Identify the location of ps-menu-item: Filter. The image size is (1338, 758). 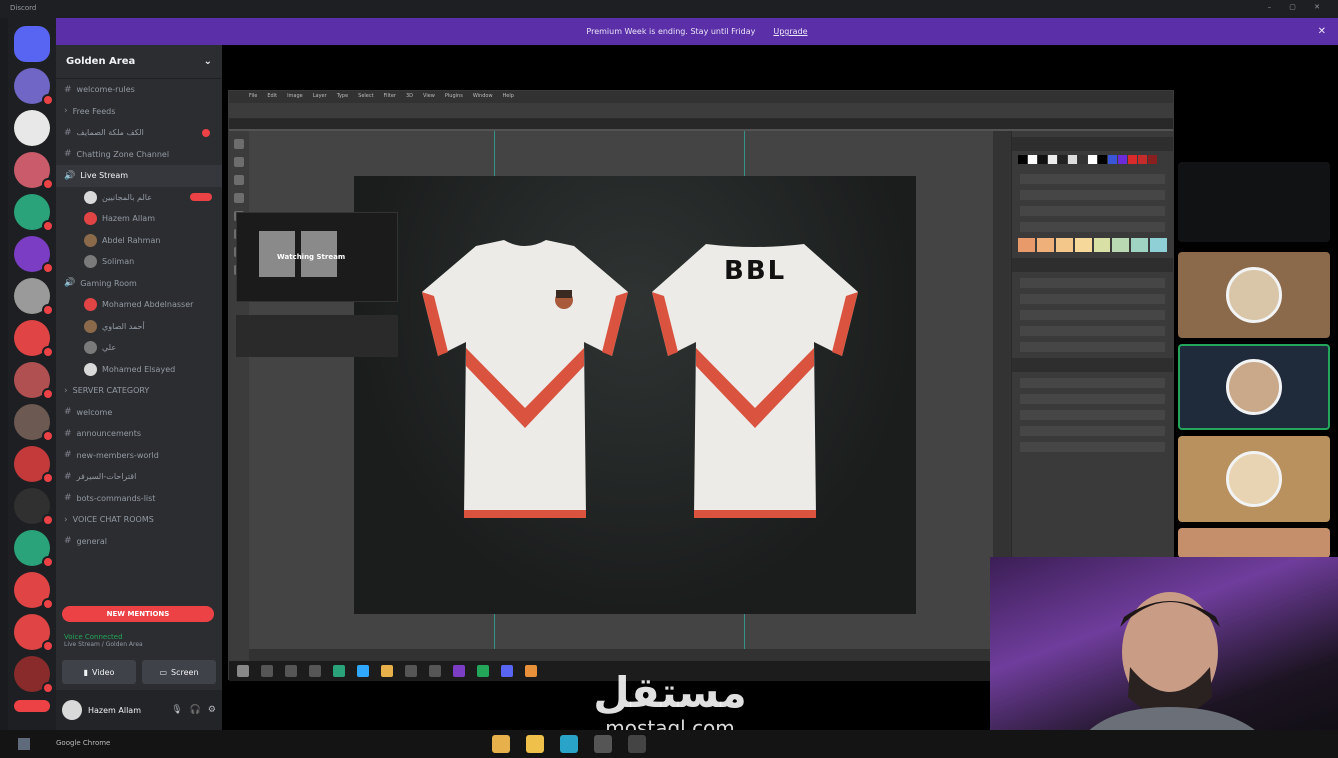
(390, 97).